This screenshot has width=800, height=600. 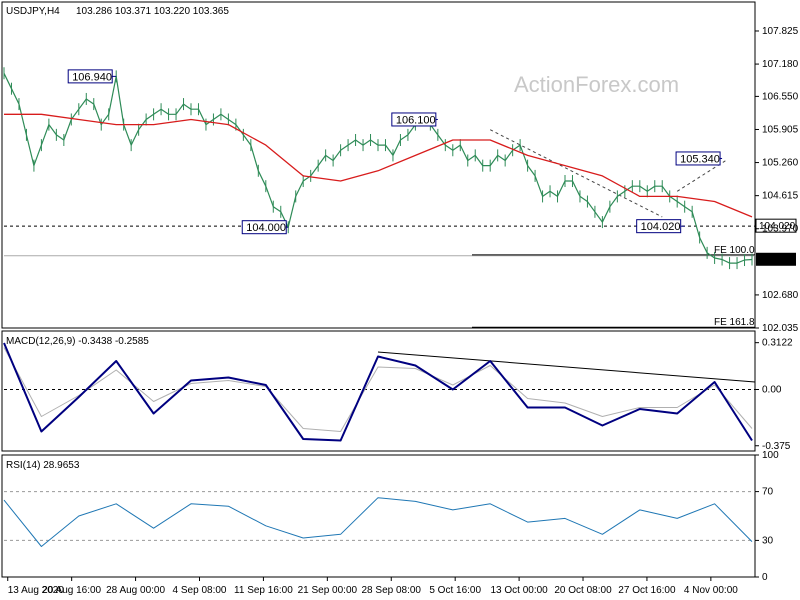 I want to click on x-tick-label: 20 Oct 08:00, so click(x=583, y=590).